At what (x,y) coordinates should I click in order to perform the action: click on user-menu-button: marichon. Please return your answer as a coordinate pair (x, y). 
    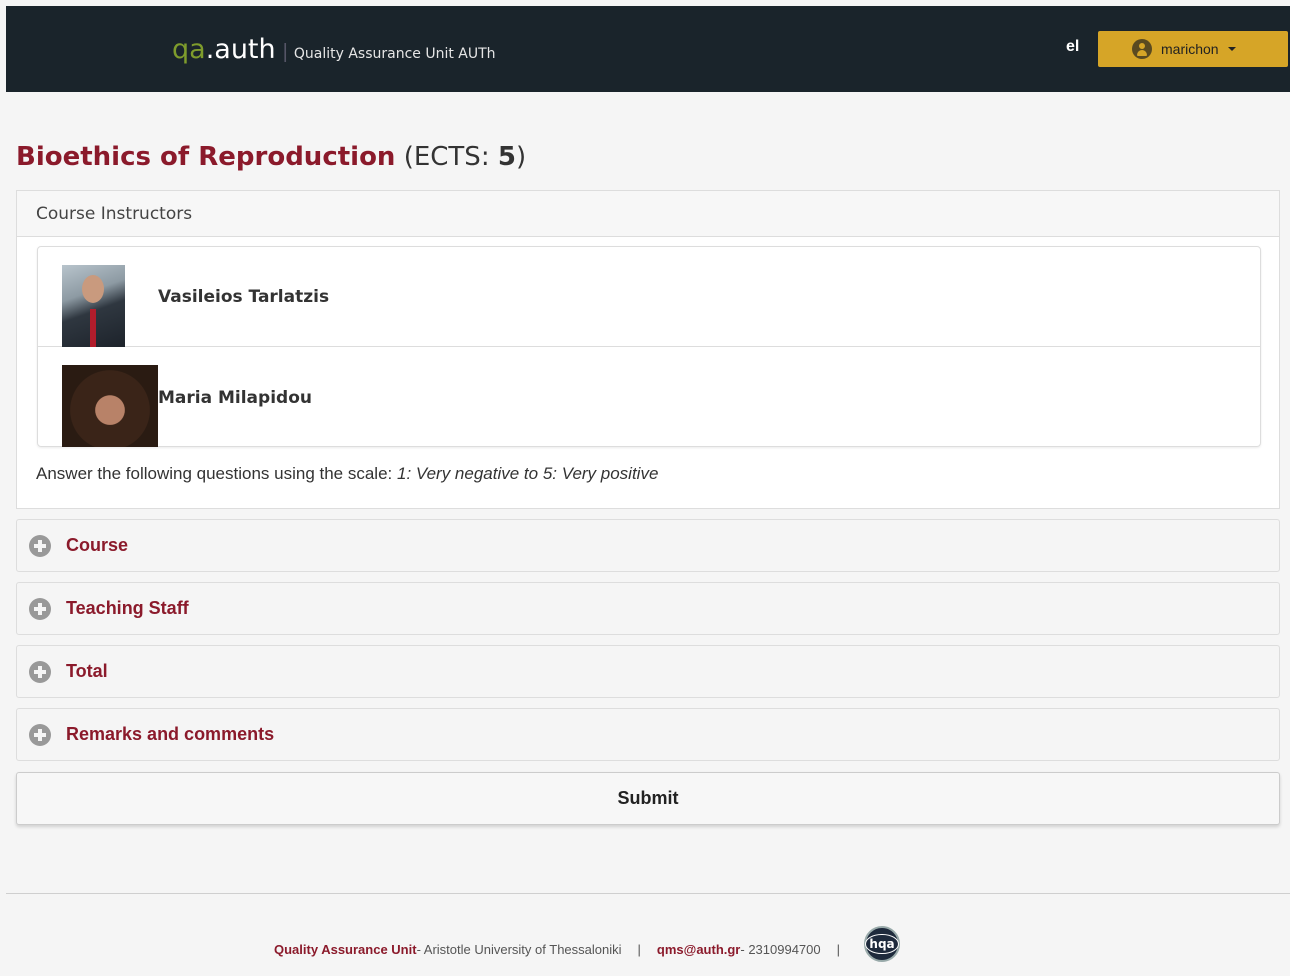
    Looking at the image, I should click on (1193, 49).